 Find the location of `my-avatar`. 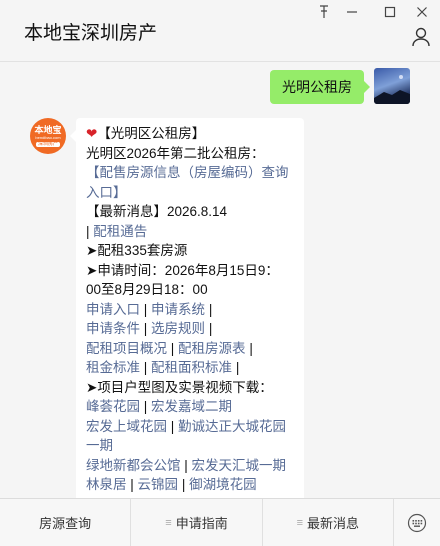

my-avatar is located at coordinates (392, 86).